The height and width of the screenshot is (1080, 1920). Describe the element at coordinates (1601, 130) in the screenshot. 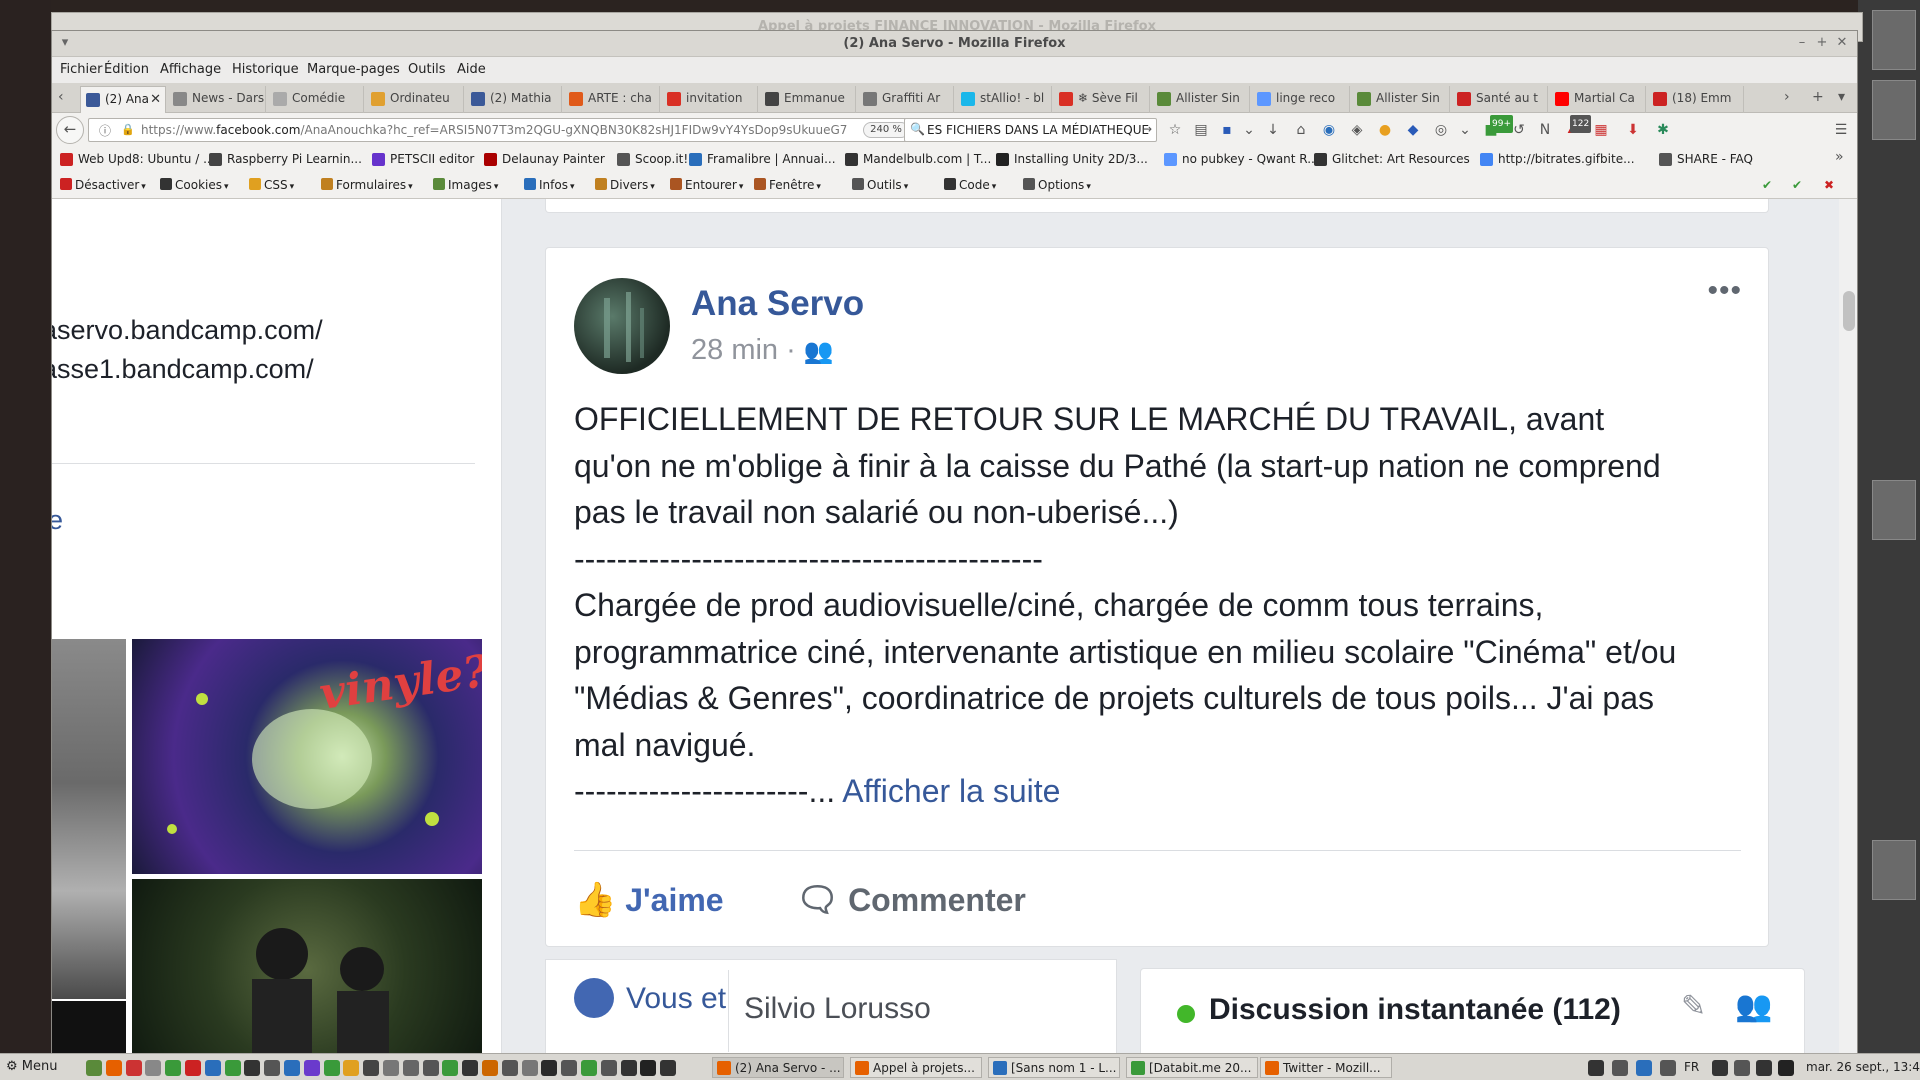

I see `grid-icon: ▦` at that location.